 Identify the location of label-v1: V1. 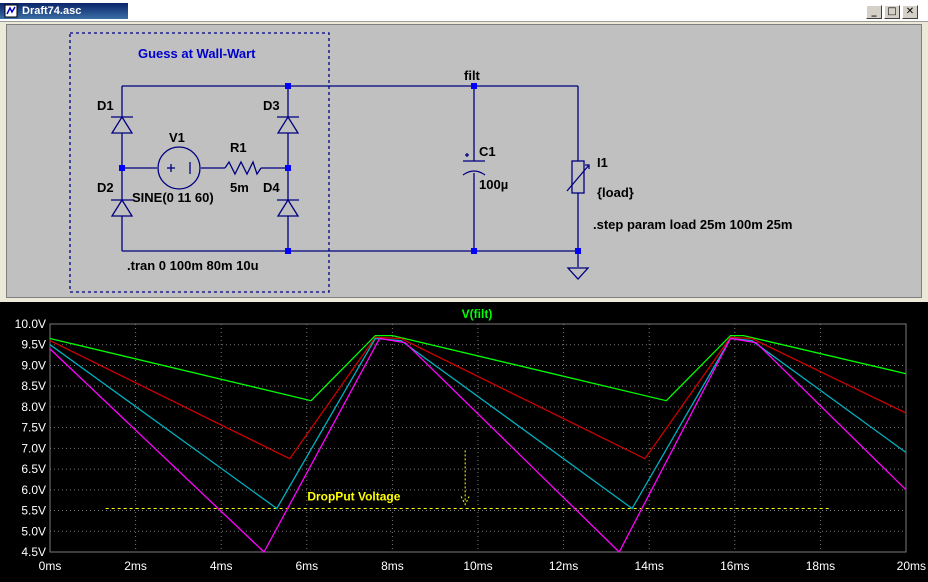
(177, 137).